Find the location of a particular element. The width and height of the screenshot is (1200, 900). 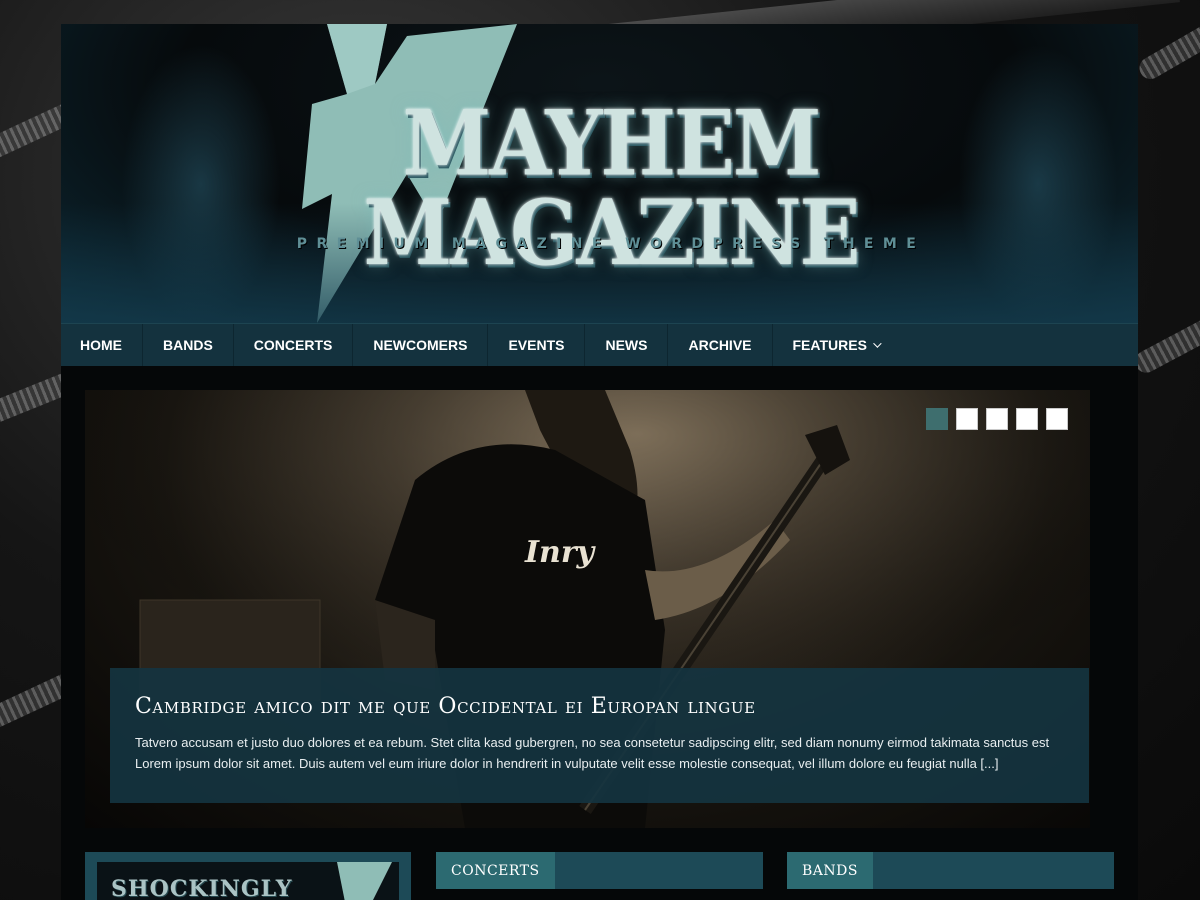

nav-item-news: NEWS is located at coordinates (627, 345).